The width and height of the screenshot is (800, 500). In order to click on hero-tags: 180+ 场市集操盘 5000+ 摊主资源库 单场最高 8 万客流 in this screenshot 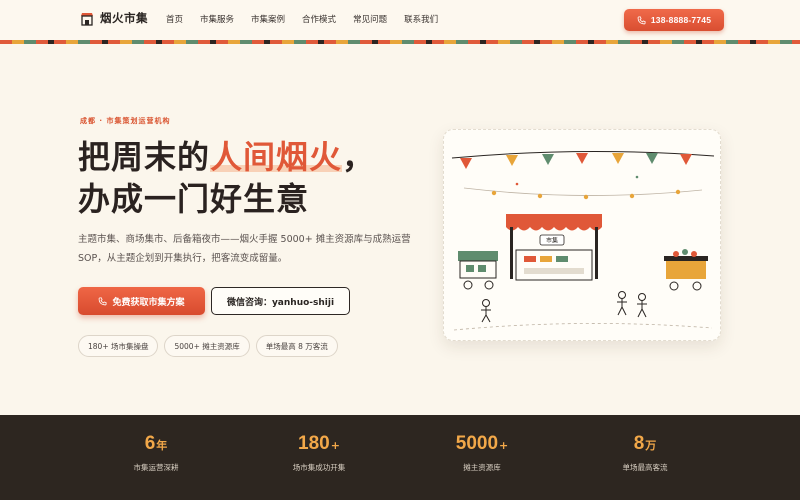, I will do `click(208, 346)`.